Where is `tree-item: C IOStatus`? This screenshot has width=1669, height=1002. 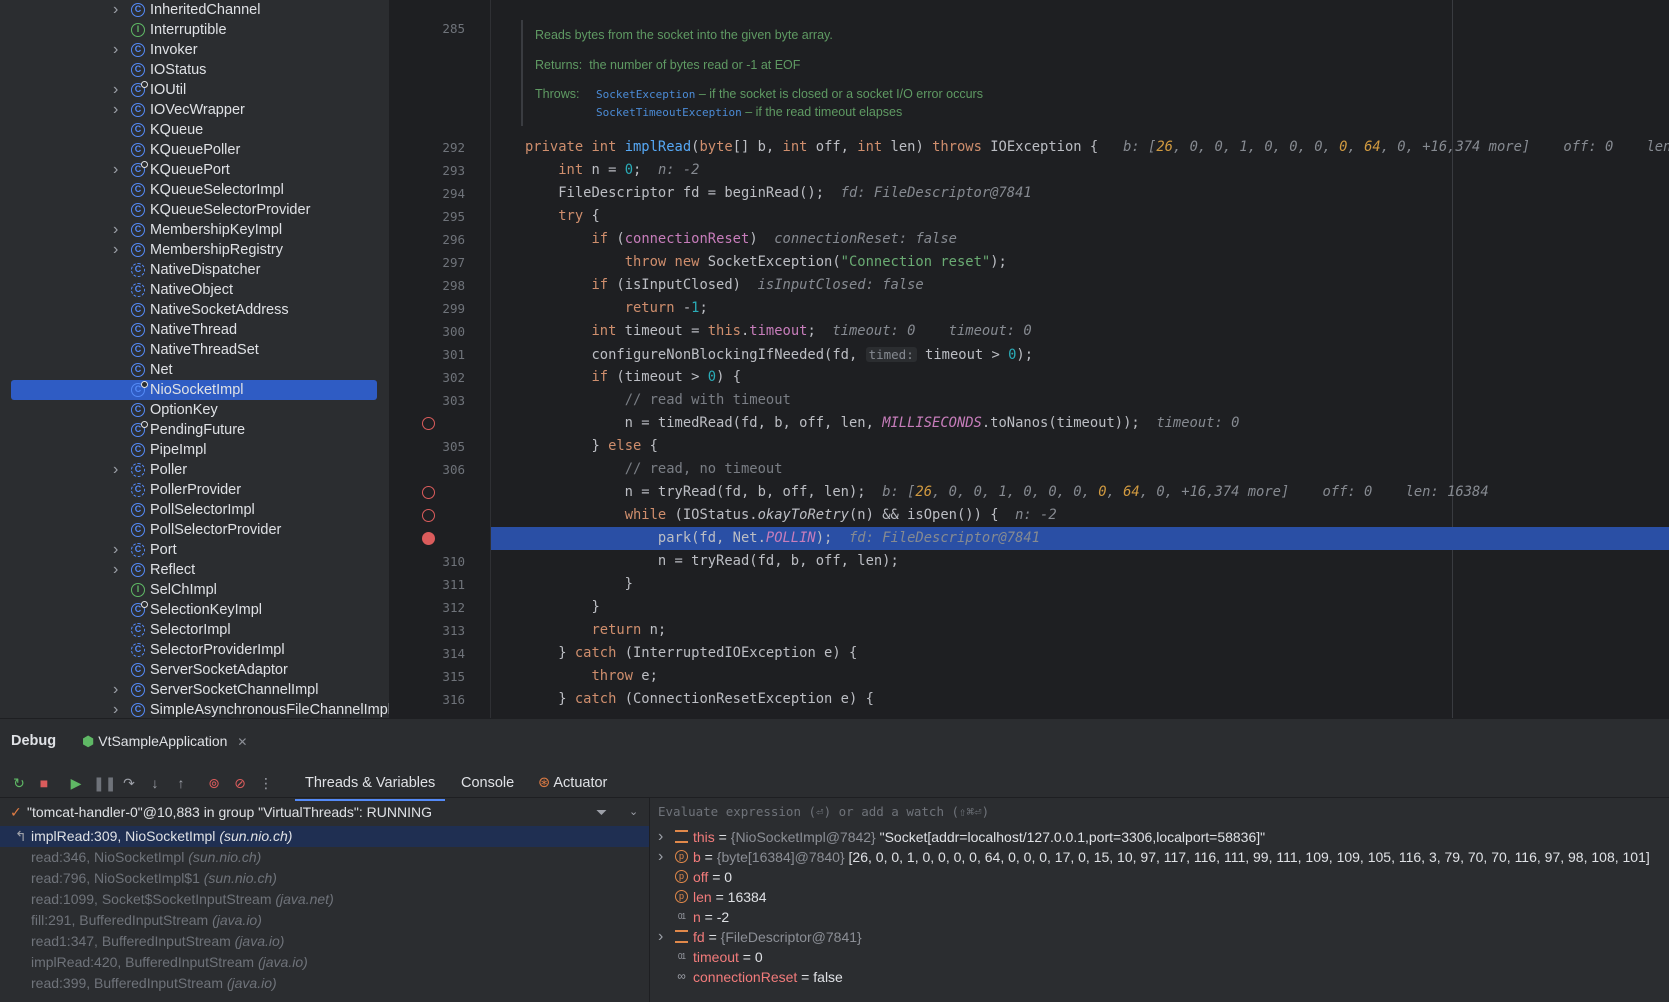 tree-item: C IOStatus is located at coordinates (194, 70).